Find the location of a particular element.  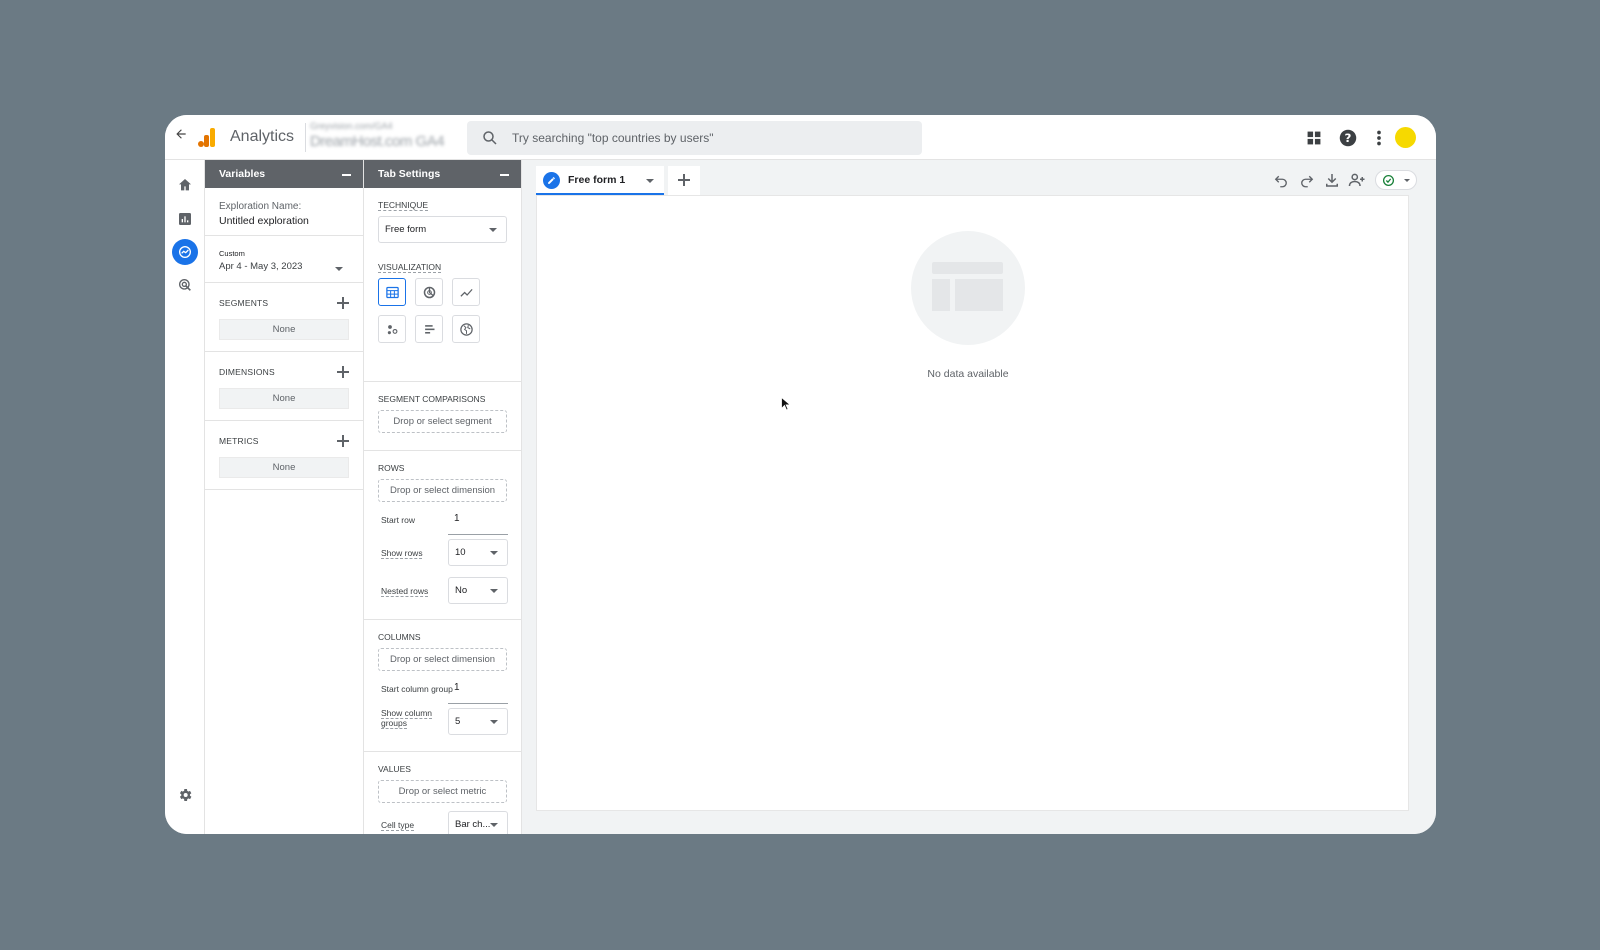

segment-comparisons-title: SEGMENT COMPARISONS is located at coordinates (432, 399).